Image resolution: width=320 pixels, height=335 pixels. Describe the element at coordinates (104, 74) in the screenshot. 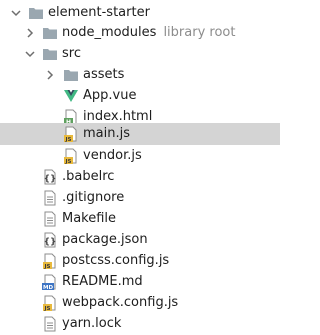

I see `tree-item-label: assets` at that location.